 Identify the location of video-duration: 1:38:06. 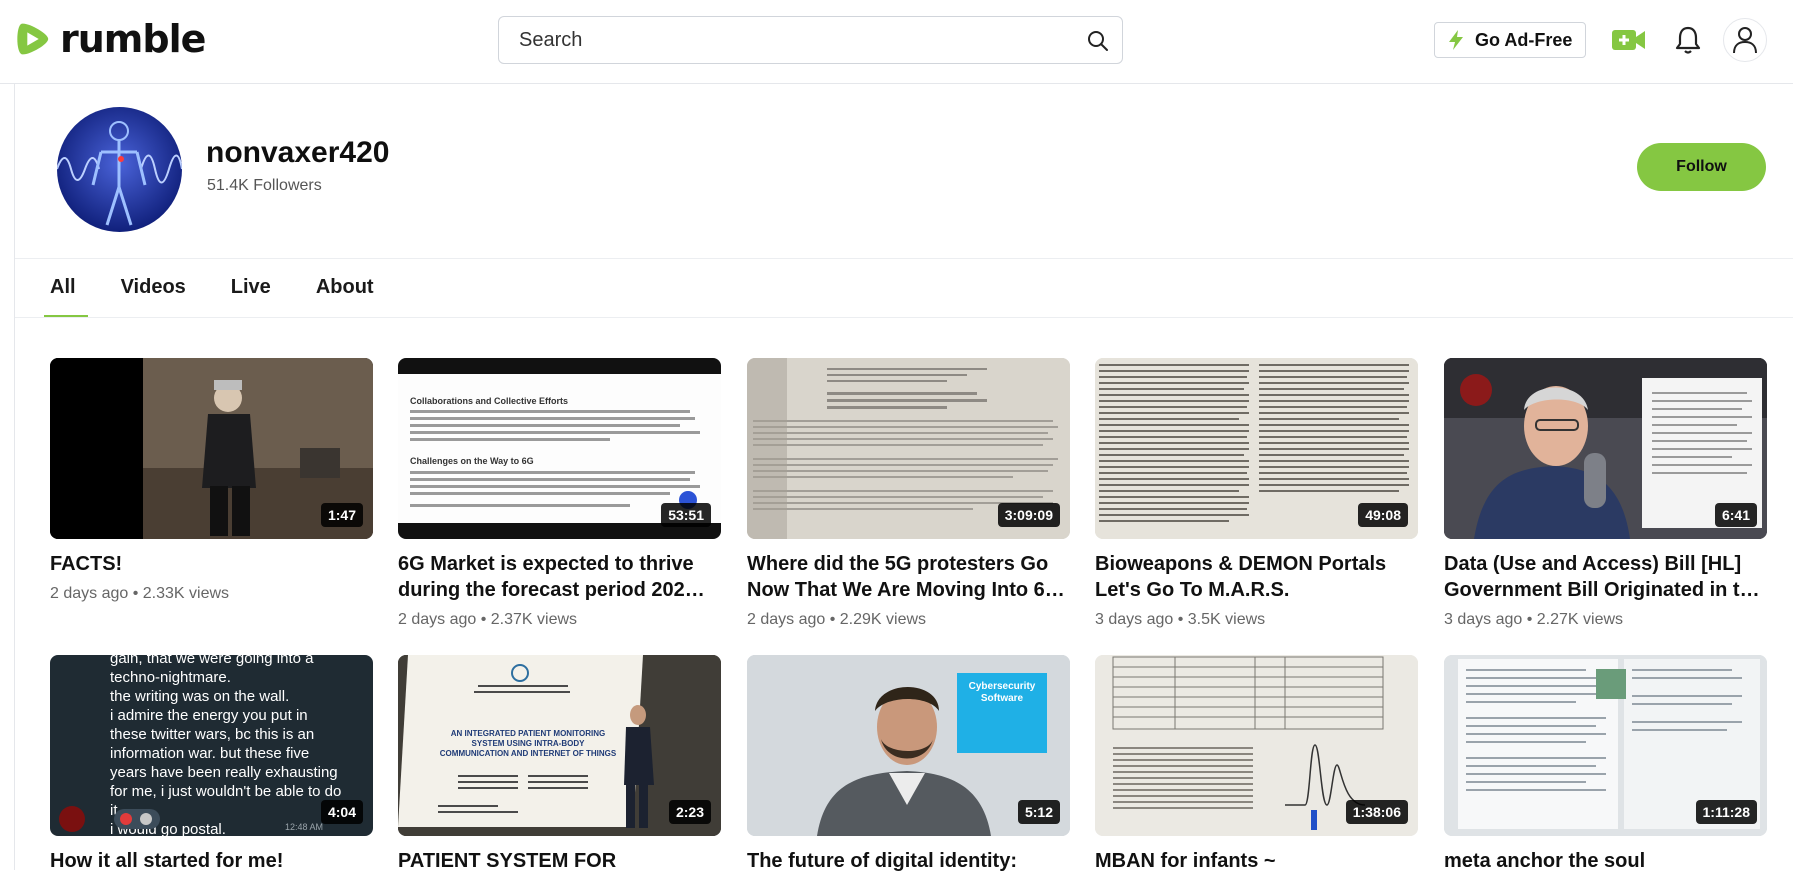
(1376, 812).